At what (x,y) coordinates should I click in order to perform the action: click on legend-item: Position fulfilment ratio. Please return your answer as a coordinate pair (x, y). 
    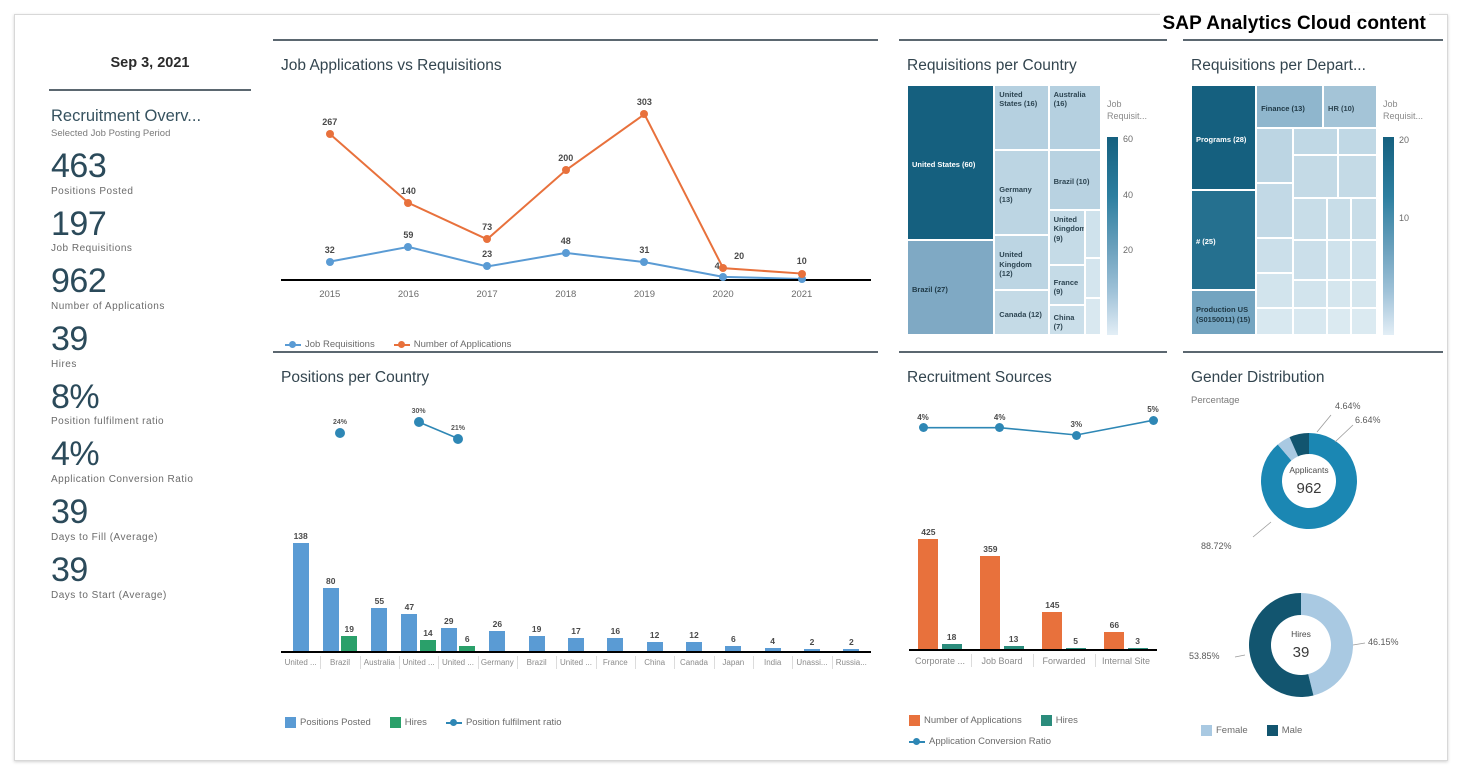
    Looking at the image, I should click on (503, 722).